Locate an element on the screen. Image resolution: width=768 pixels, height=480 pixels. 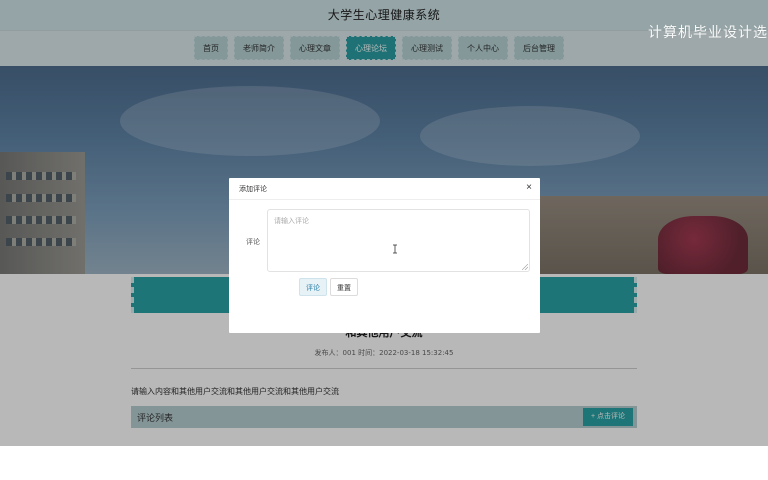
close-icon: × is located at coordinates (529, 188).